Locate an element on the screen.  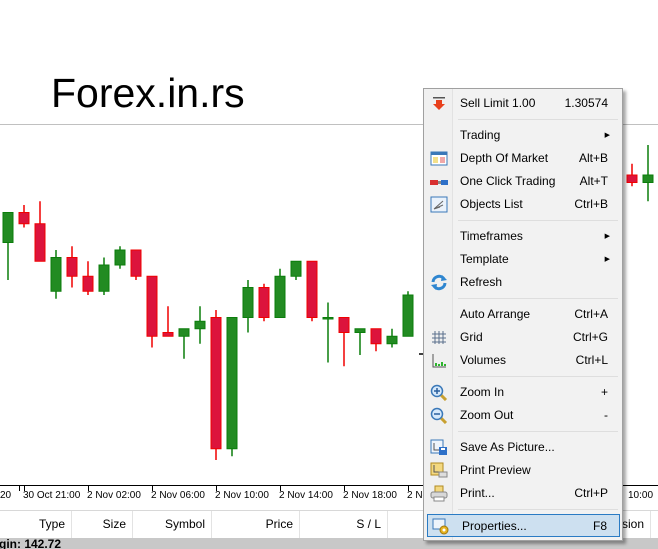
time-label: 2 Nov 02:00 is located at coordinates (114, 495).